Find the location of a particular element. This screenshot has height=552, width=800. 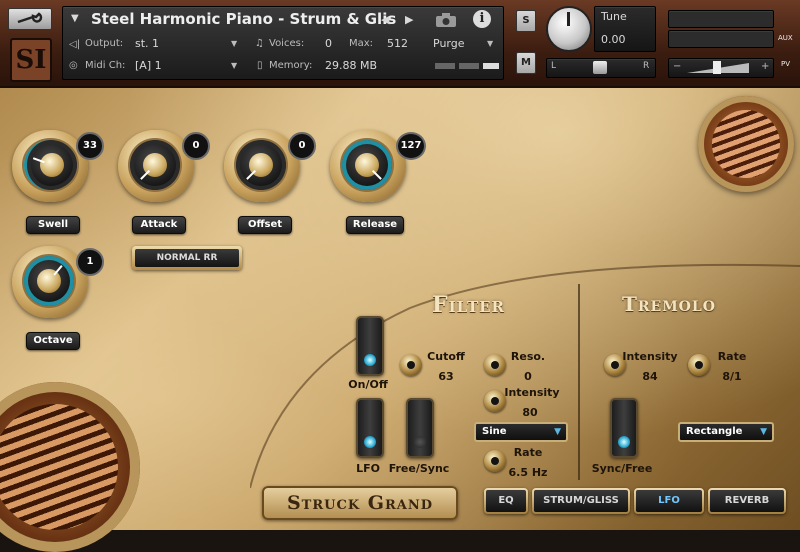

output-meter-bottom is located at coordinates (721, 39).